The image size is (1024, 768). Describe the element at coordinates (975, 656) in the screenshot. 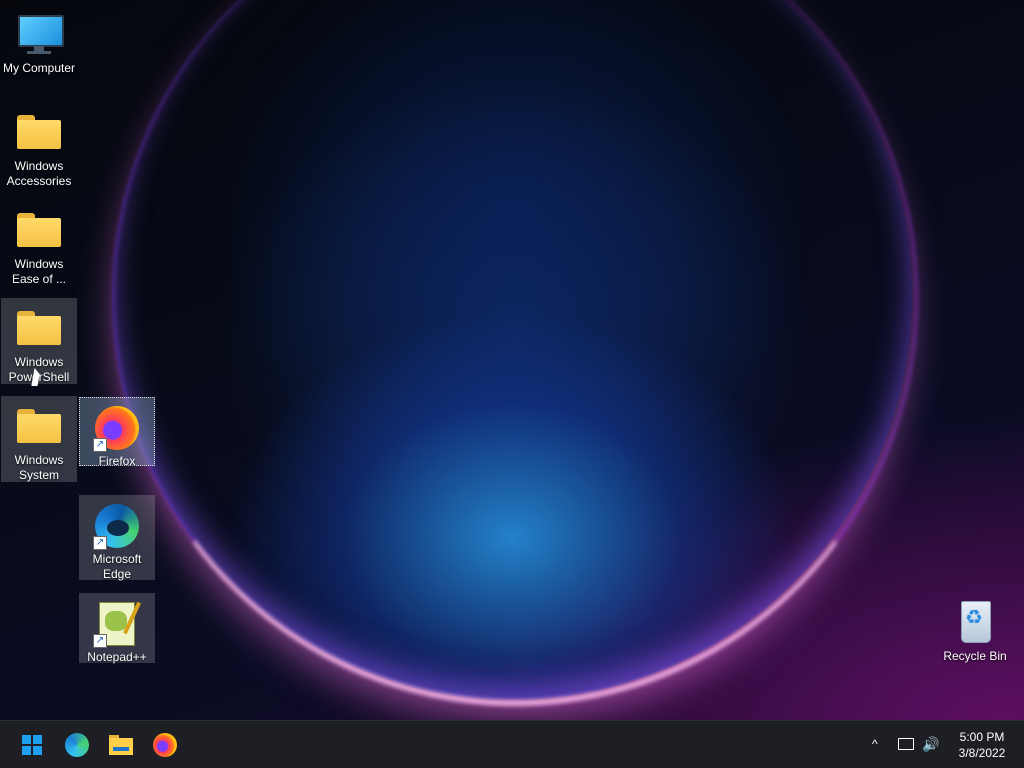

I see `desktop-icon-label: Recycle Bin` at that location.